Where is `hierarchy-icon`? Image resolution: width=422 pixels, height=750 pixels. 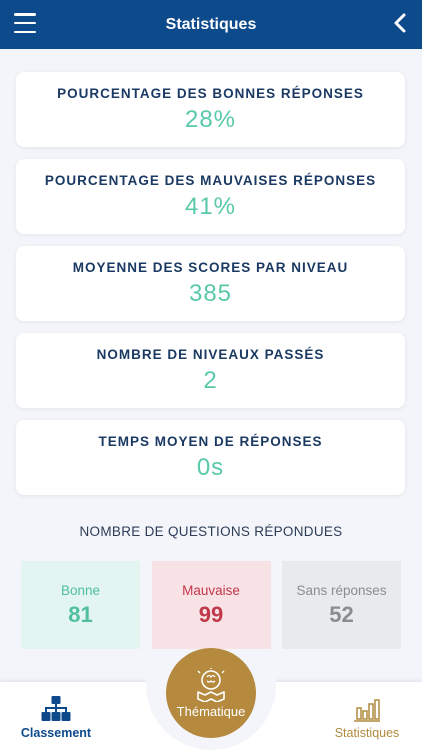 hierarchy-icon is located at coordinates (56, 708).